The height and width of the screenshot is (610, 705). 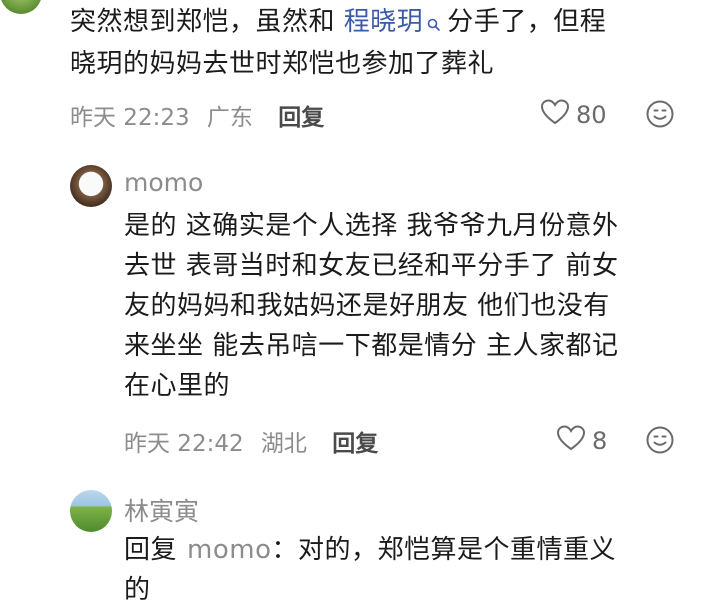 I want to click on comment-meta: 昨天 22:42 湖北 回复, so click(x=251, y=441).